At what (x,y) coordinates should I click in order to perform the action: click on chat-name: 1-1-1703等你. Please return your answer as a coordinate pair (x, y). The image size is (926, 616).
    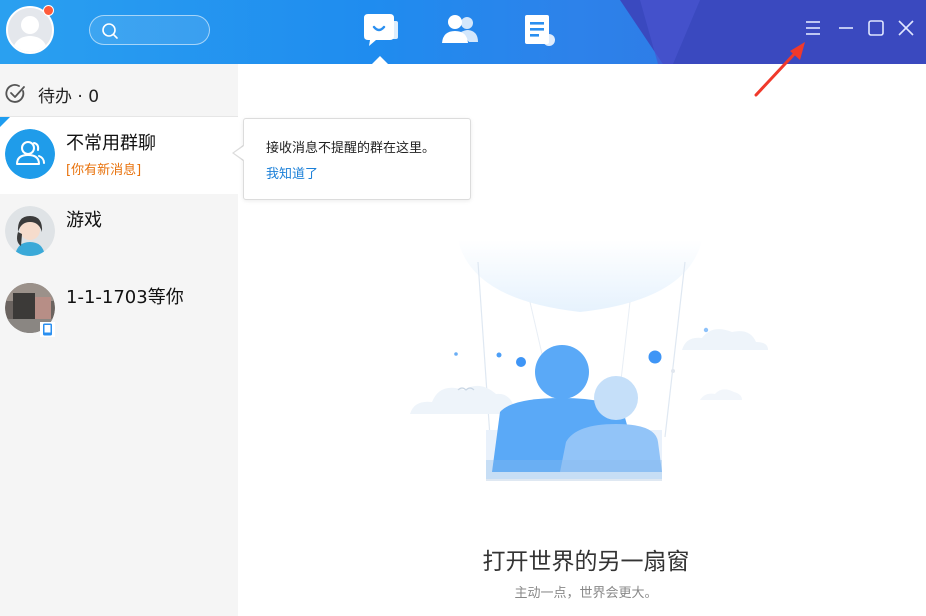
    Looking at the image, I should click on (125, 297).